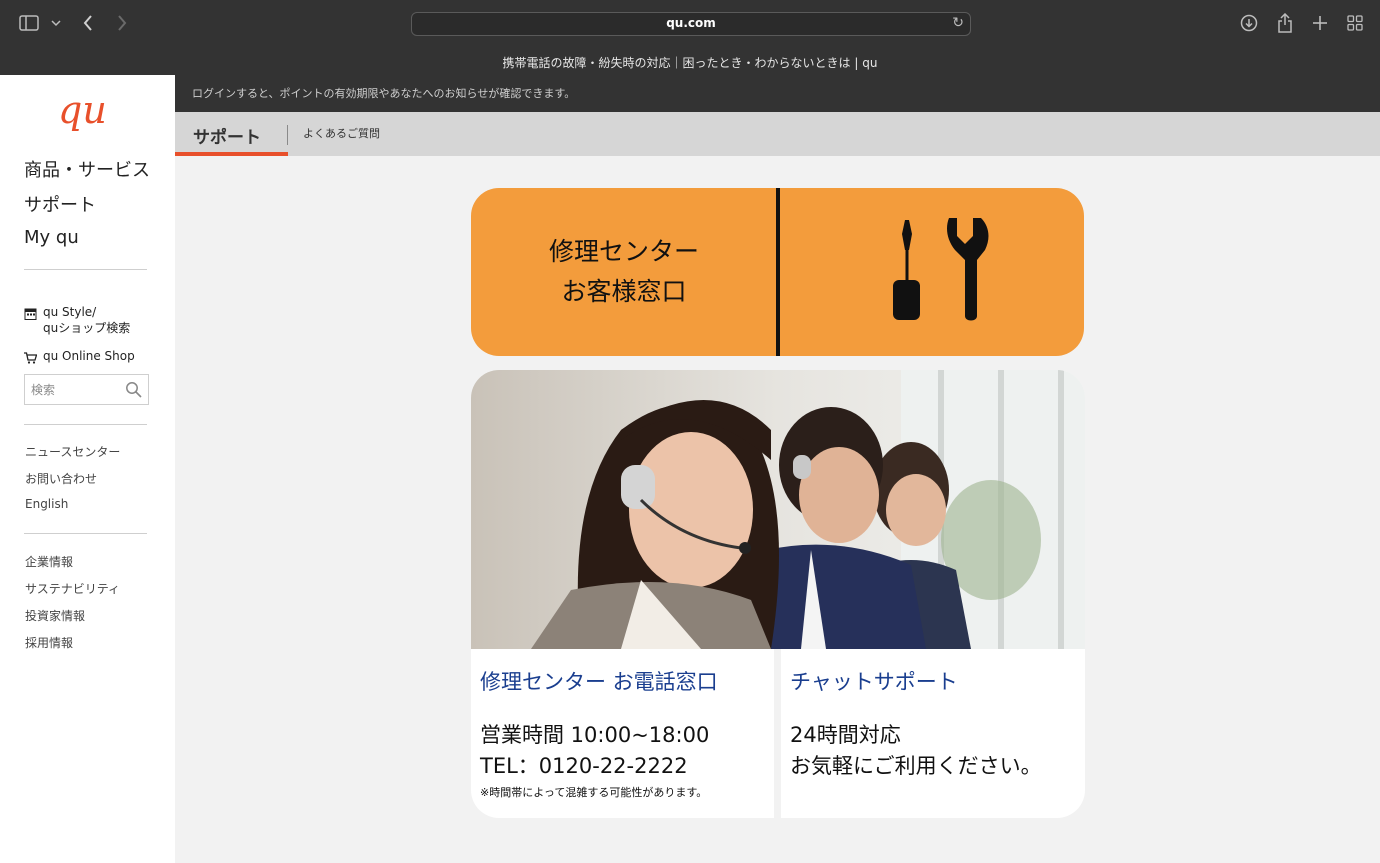 The height and width of the screenshot is (863, 1380). I want to click on search-icon, so click(133, 389).